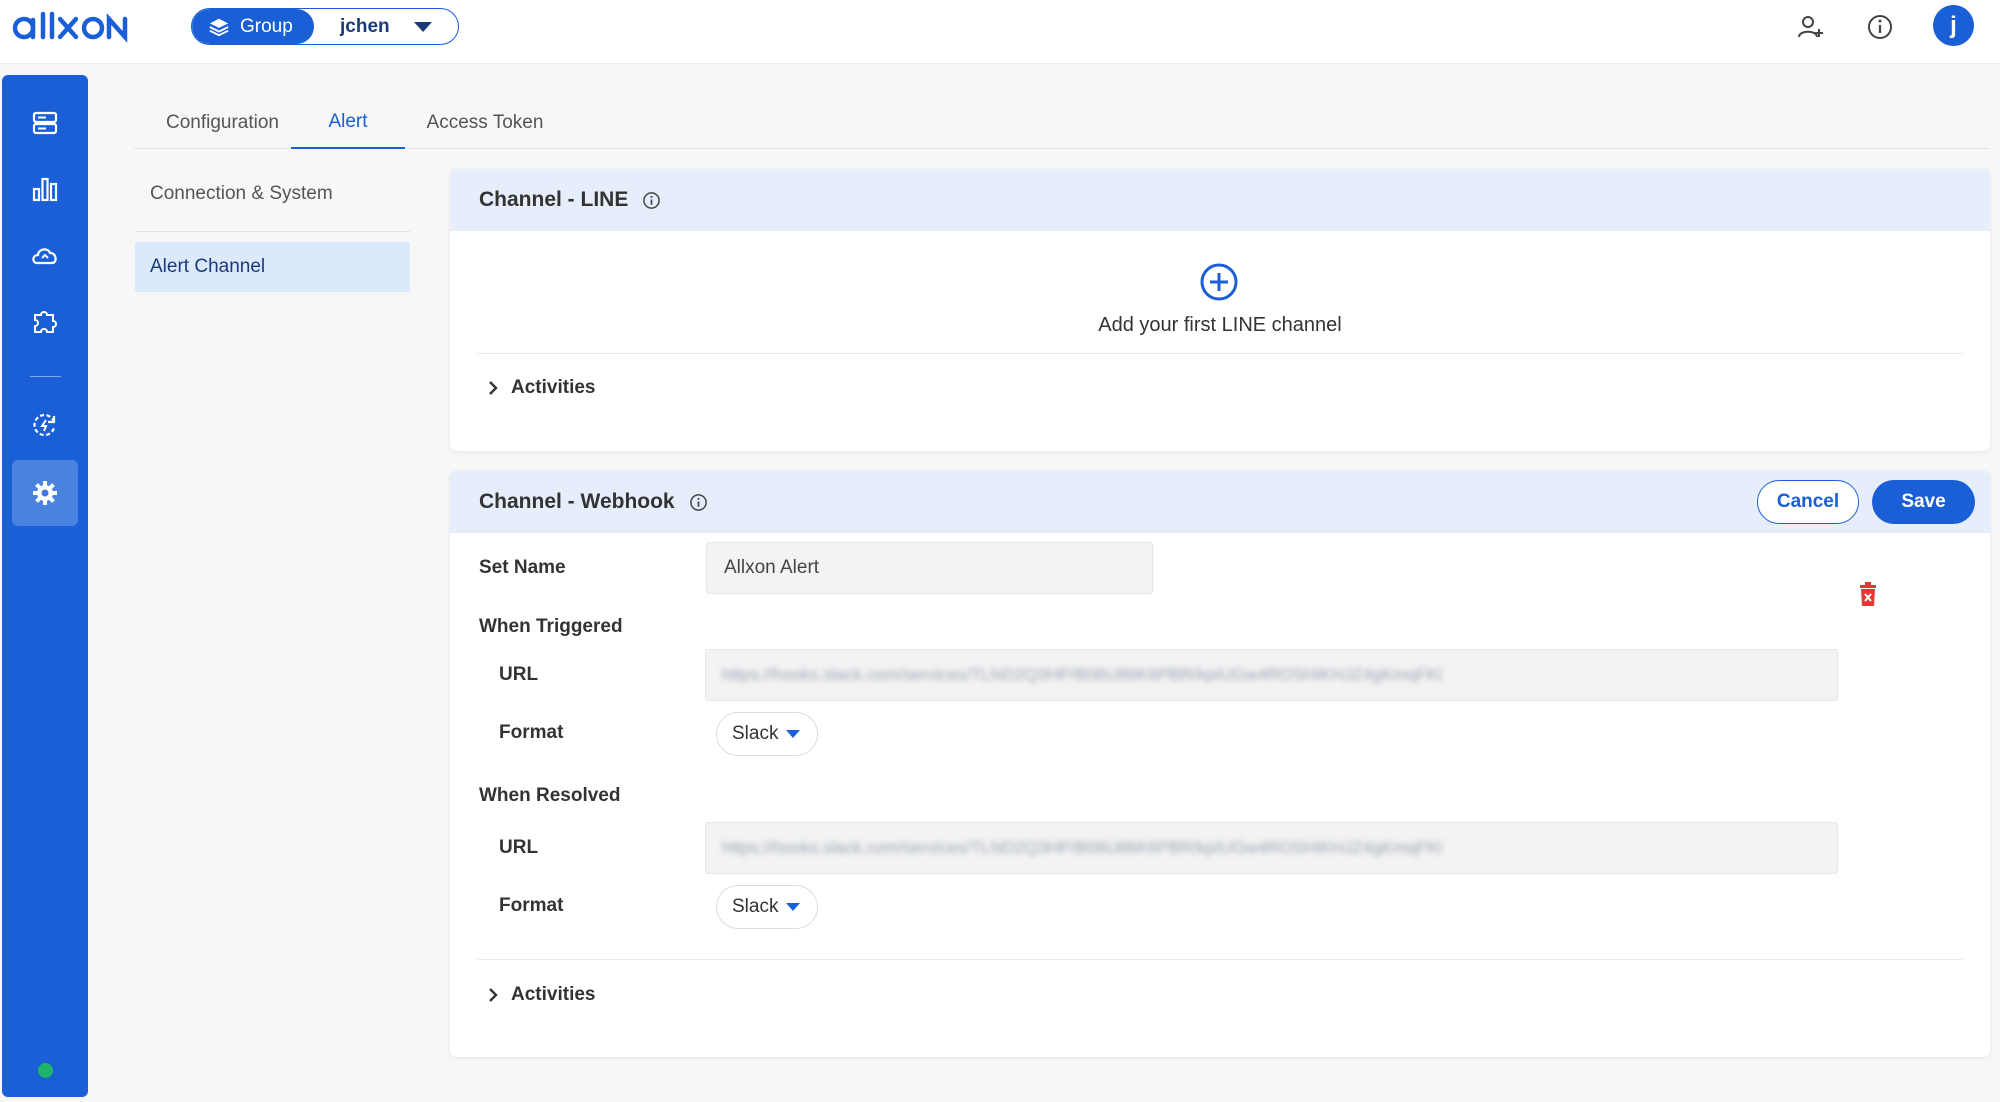 Image resolution: width=2000 pixels, height=1102 pixels. What do you see at coordinates (553, 994) in the screenshot?
I see `webhook-activities-label: Activities` at bounding box center [553, 994].